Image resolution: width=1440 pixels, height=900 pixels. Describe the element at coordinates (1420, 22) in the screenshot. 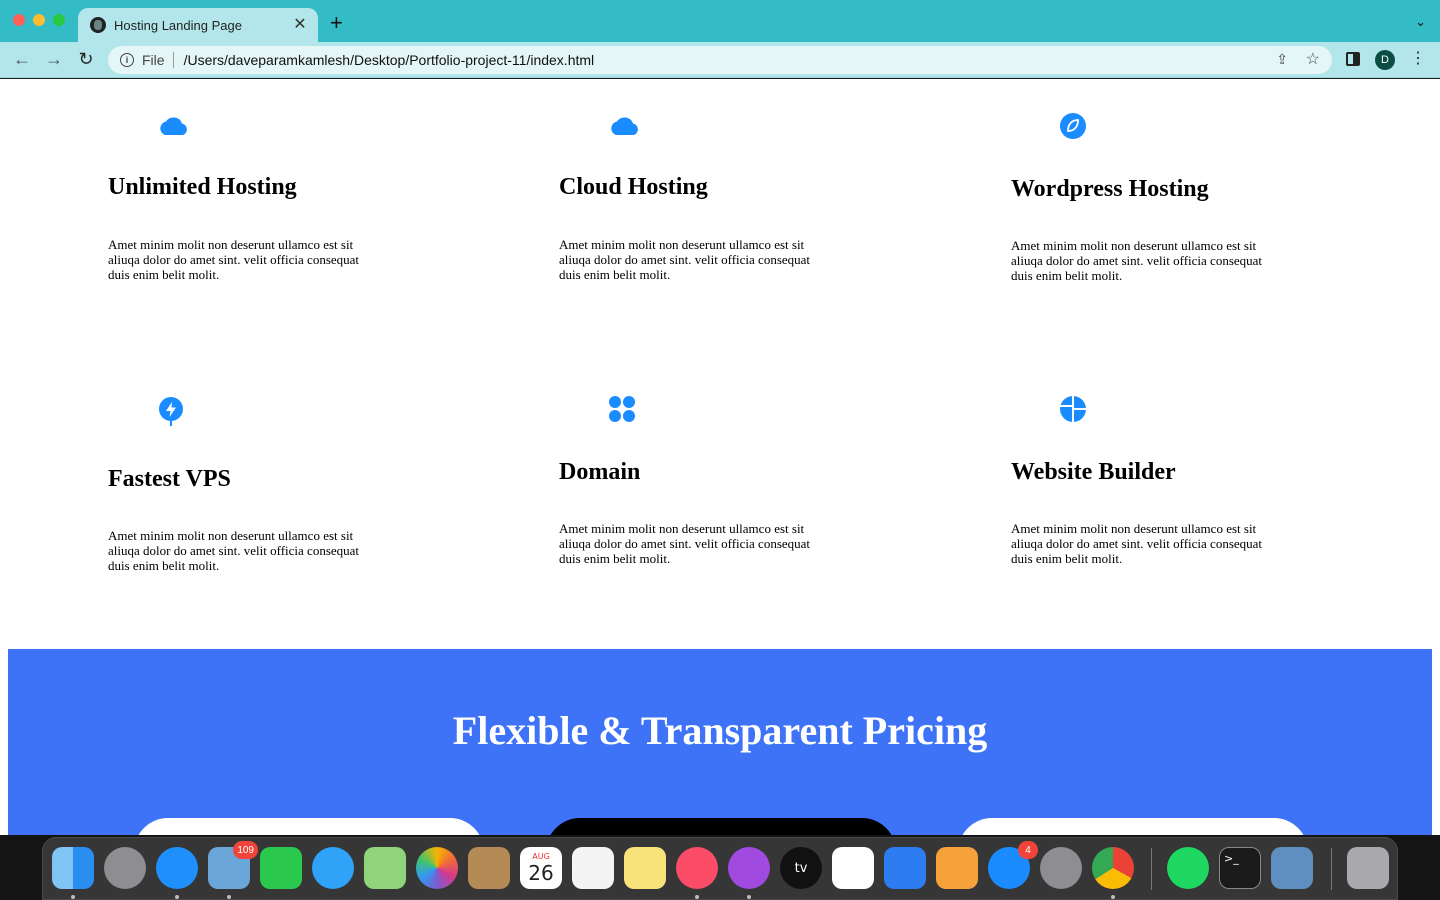

I see `tab-search-chevron-icon: ⌄` at that location.